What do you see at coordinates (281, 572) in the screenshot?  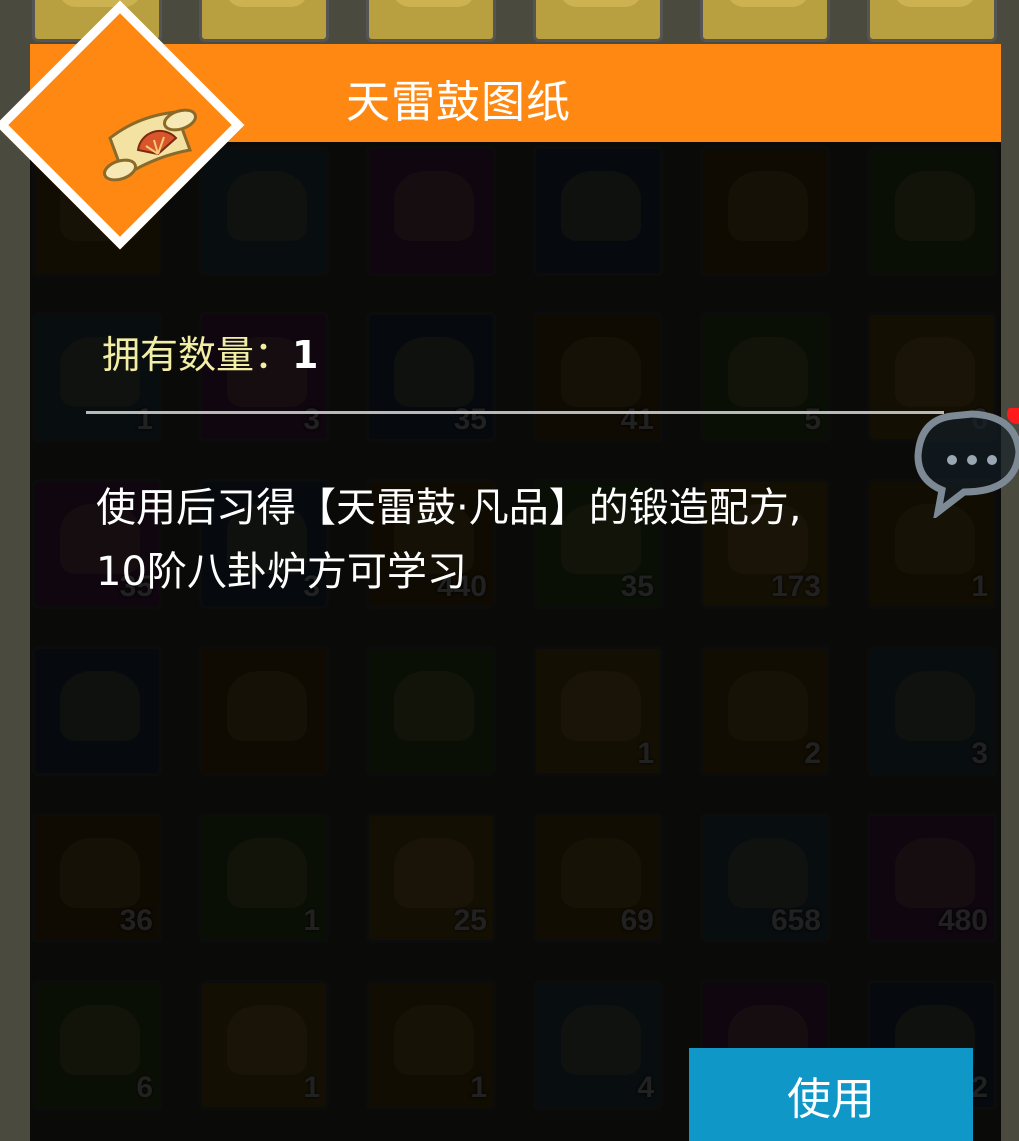 I see `description-line-2: 10阶八卦炉方可学习` at bounding box center [281, 572].